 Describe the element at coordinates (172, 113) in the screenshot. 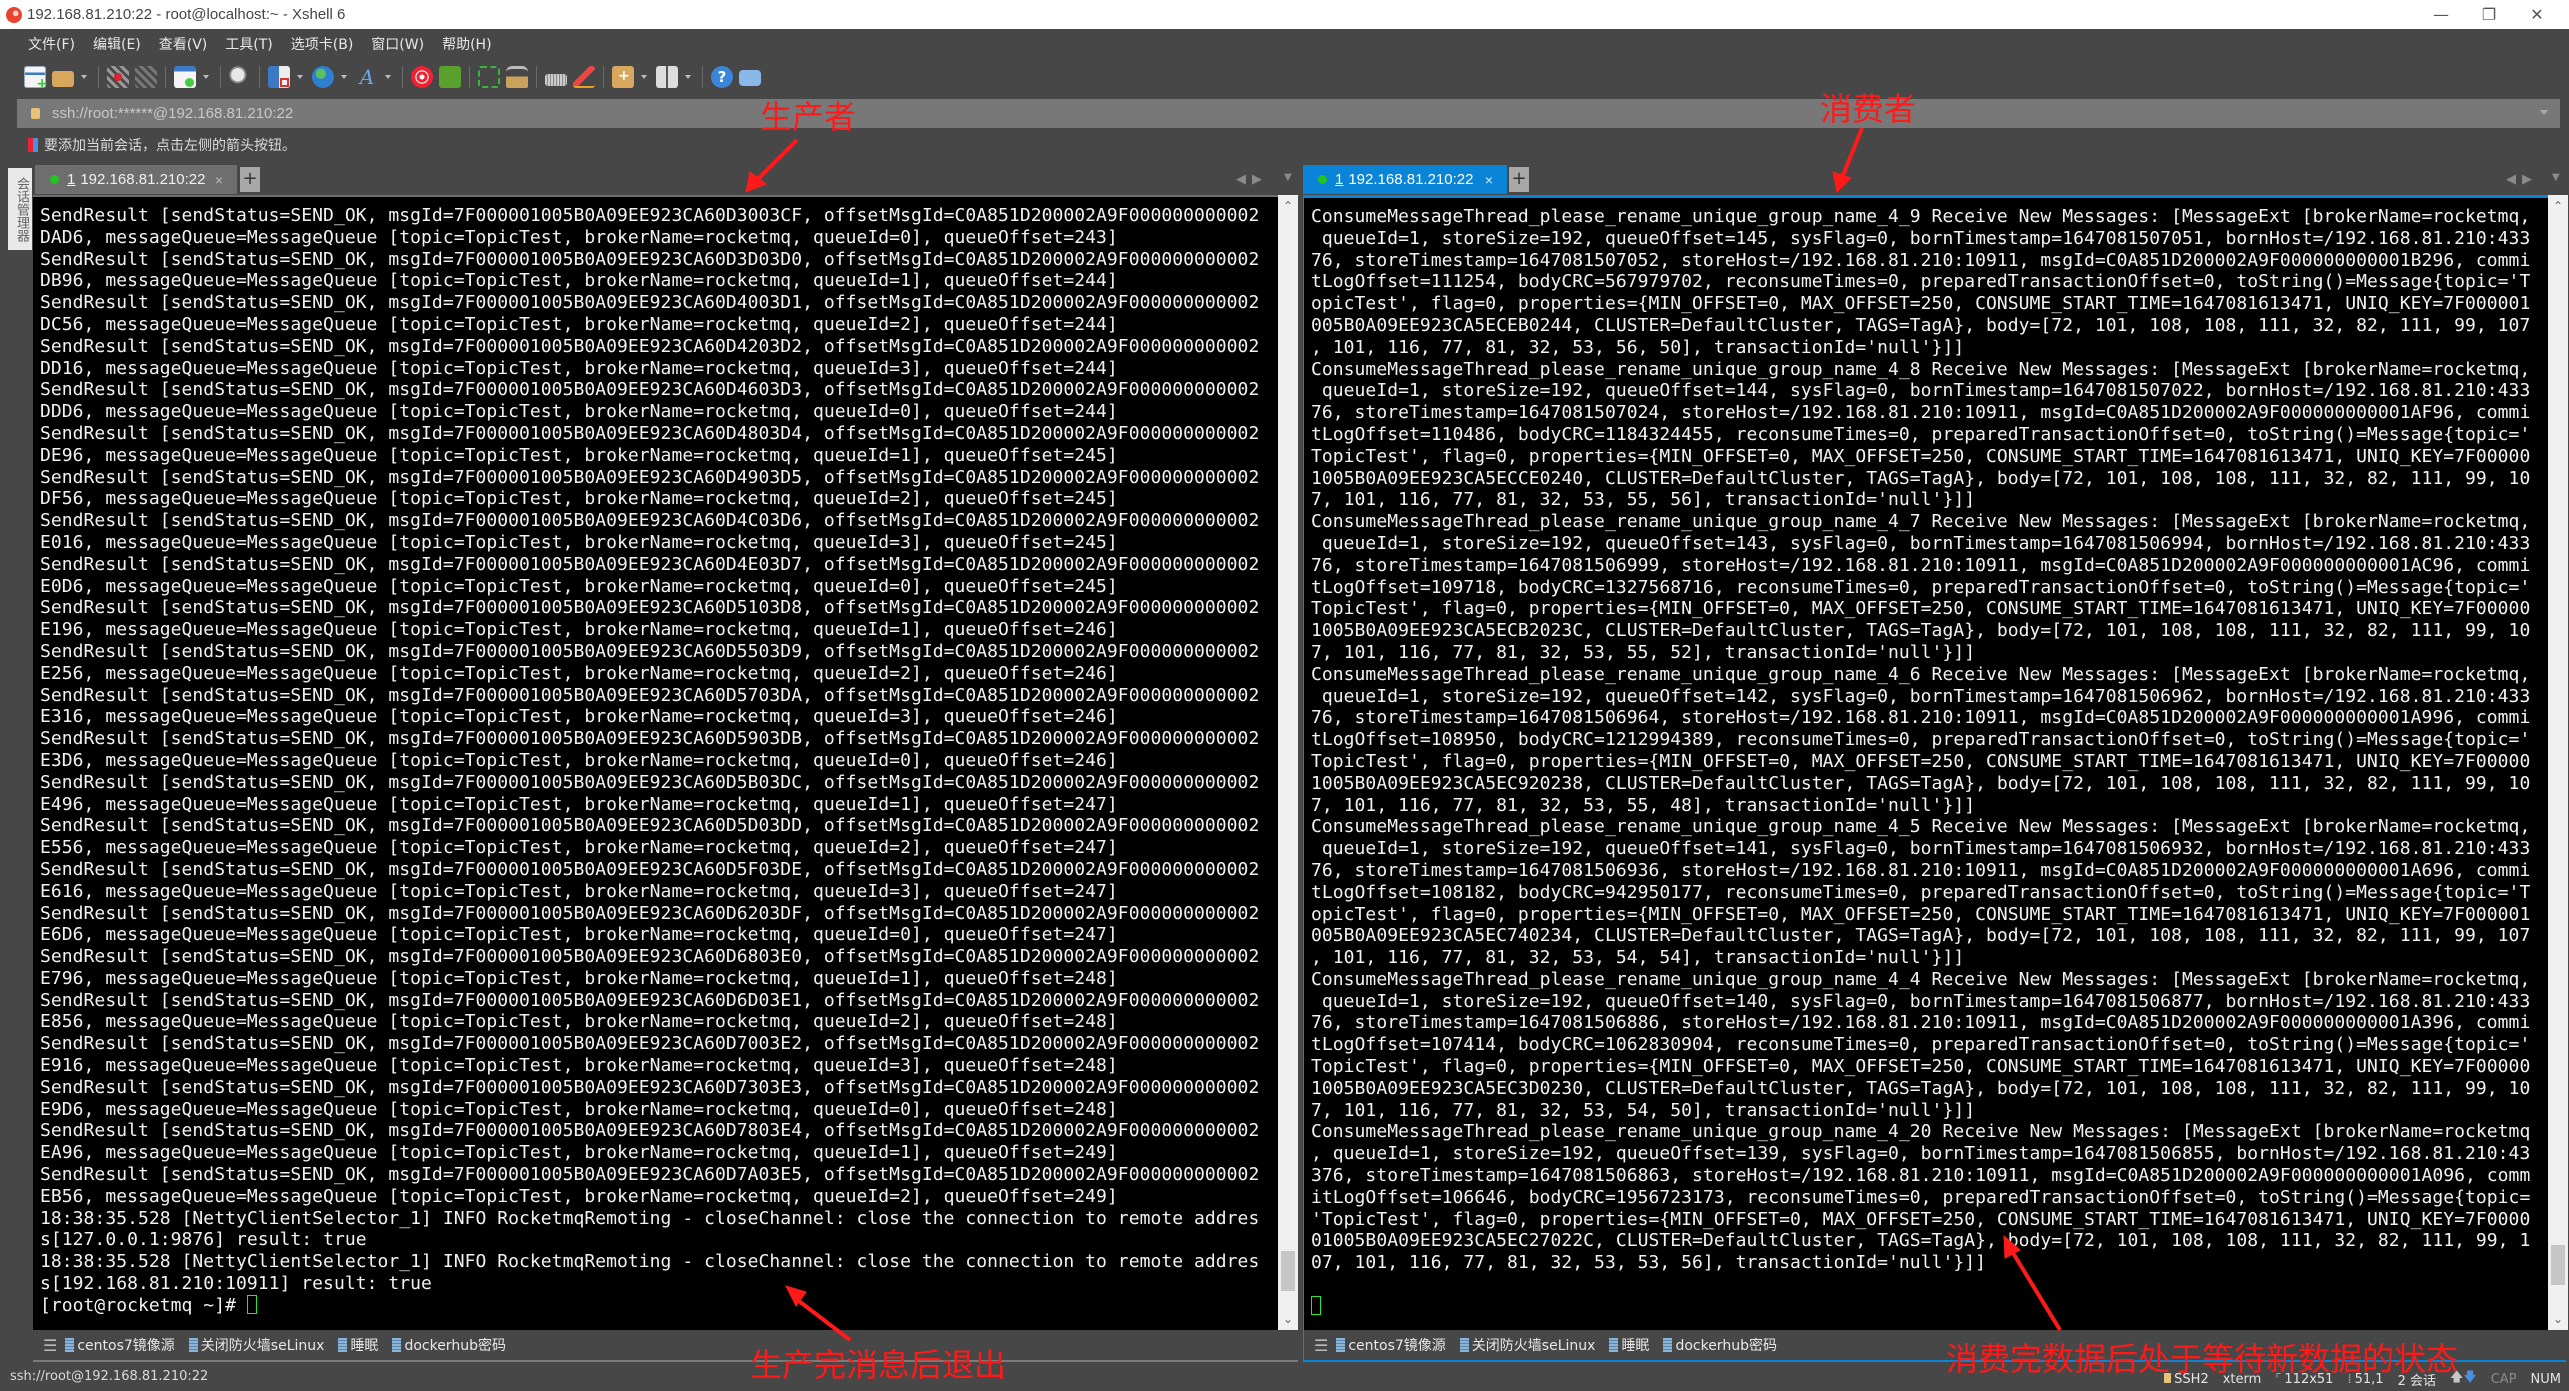

I see `address-input: ssh://root:******@192.168.81.210:22` at that location.